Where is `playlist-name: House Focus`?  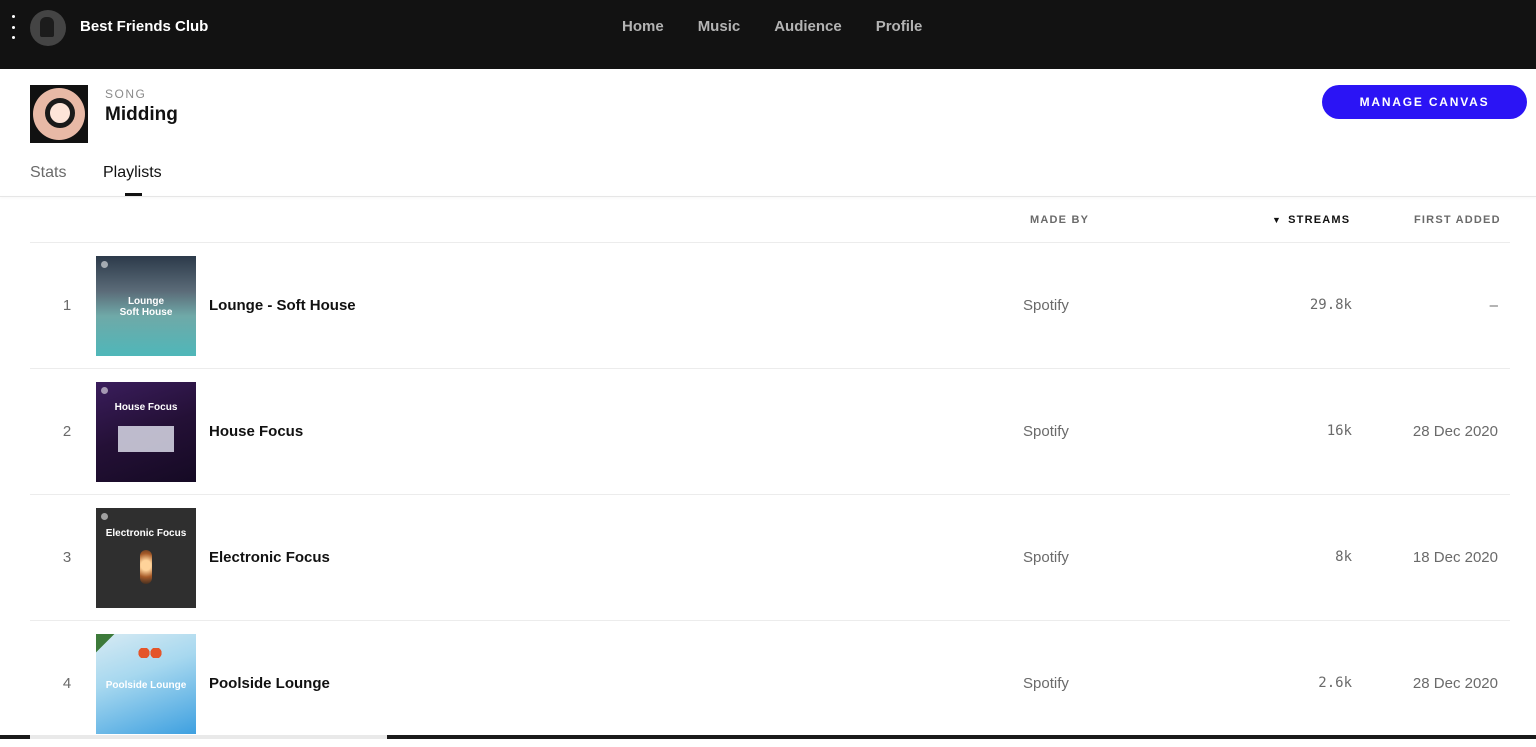
playlist-name: House Focus is located at coordinates (256, 431).